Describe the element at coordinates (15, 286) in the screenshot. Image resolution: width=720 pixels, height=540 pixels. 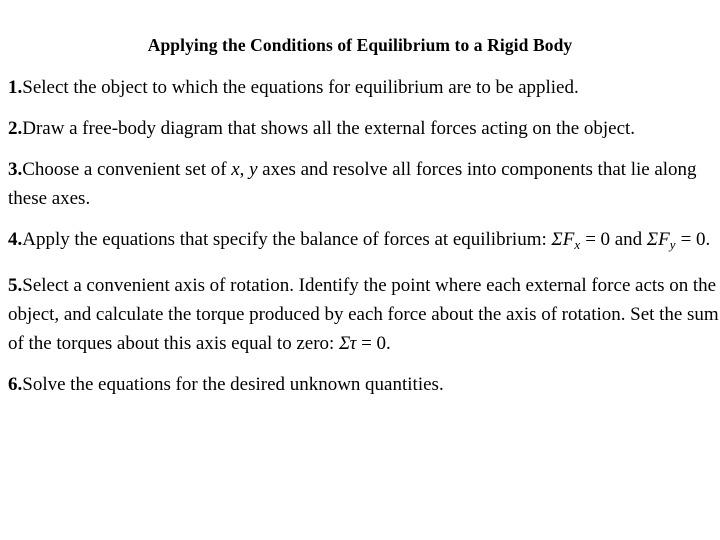
I see `step-number: 5.` at that location.